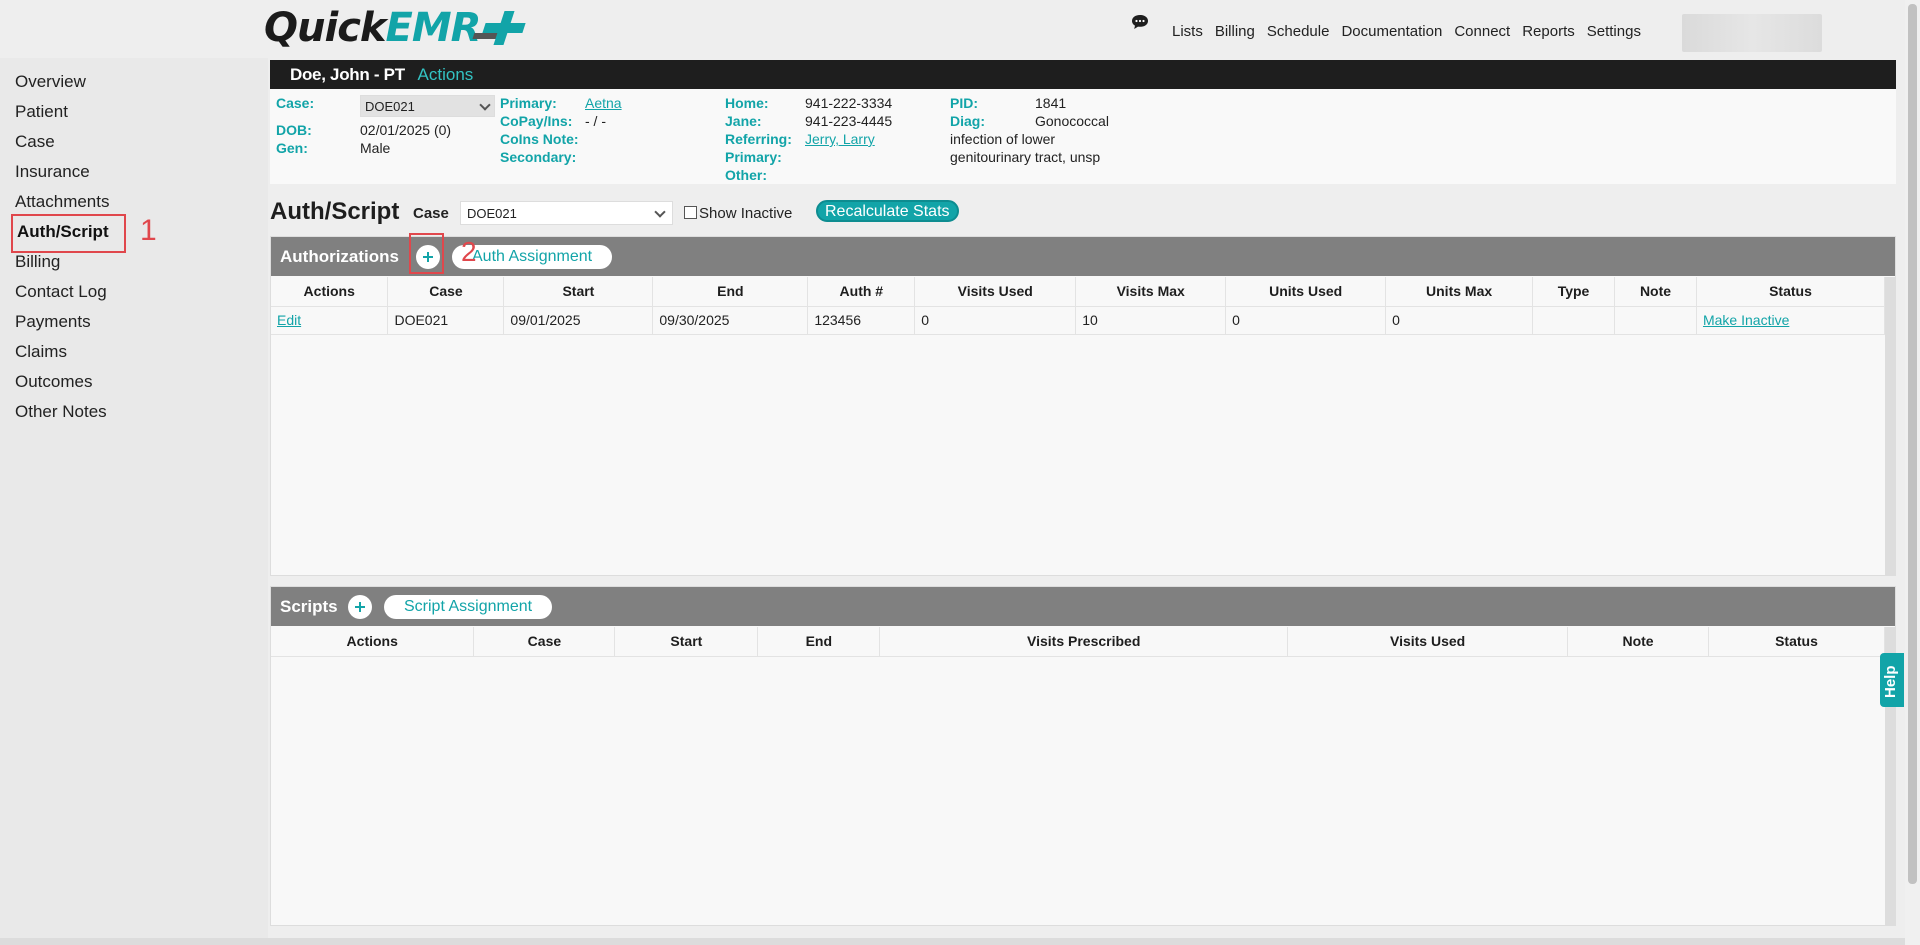 The height and width of the screenshot is (945, 1920). What do you see at coordinates (1003, 139) in the screenshot?
I see `diag-line-2: infection of lower` at bounding box center [1003, 139].